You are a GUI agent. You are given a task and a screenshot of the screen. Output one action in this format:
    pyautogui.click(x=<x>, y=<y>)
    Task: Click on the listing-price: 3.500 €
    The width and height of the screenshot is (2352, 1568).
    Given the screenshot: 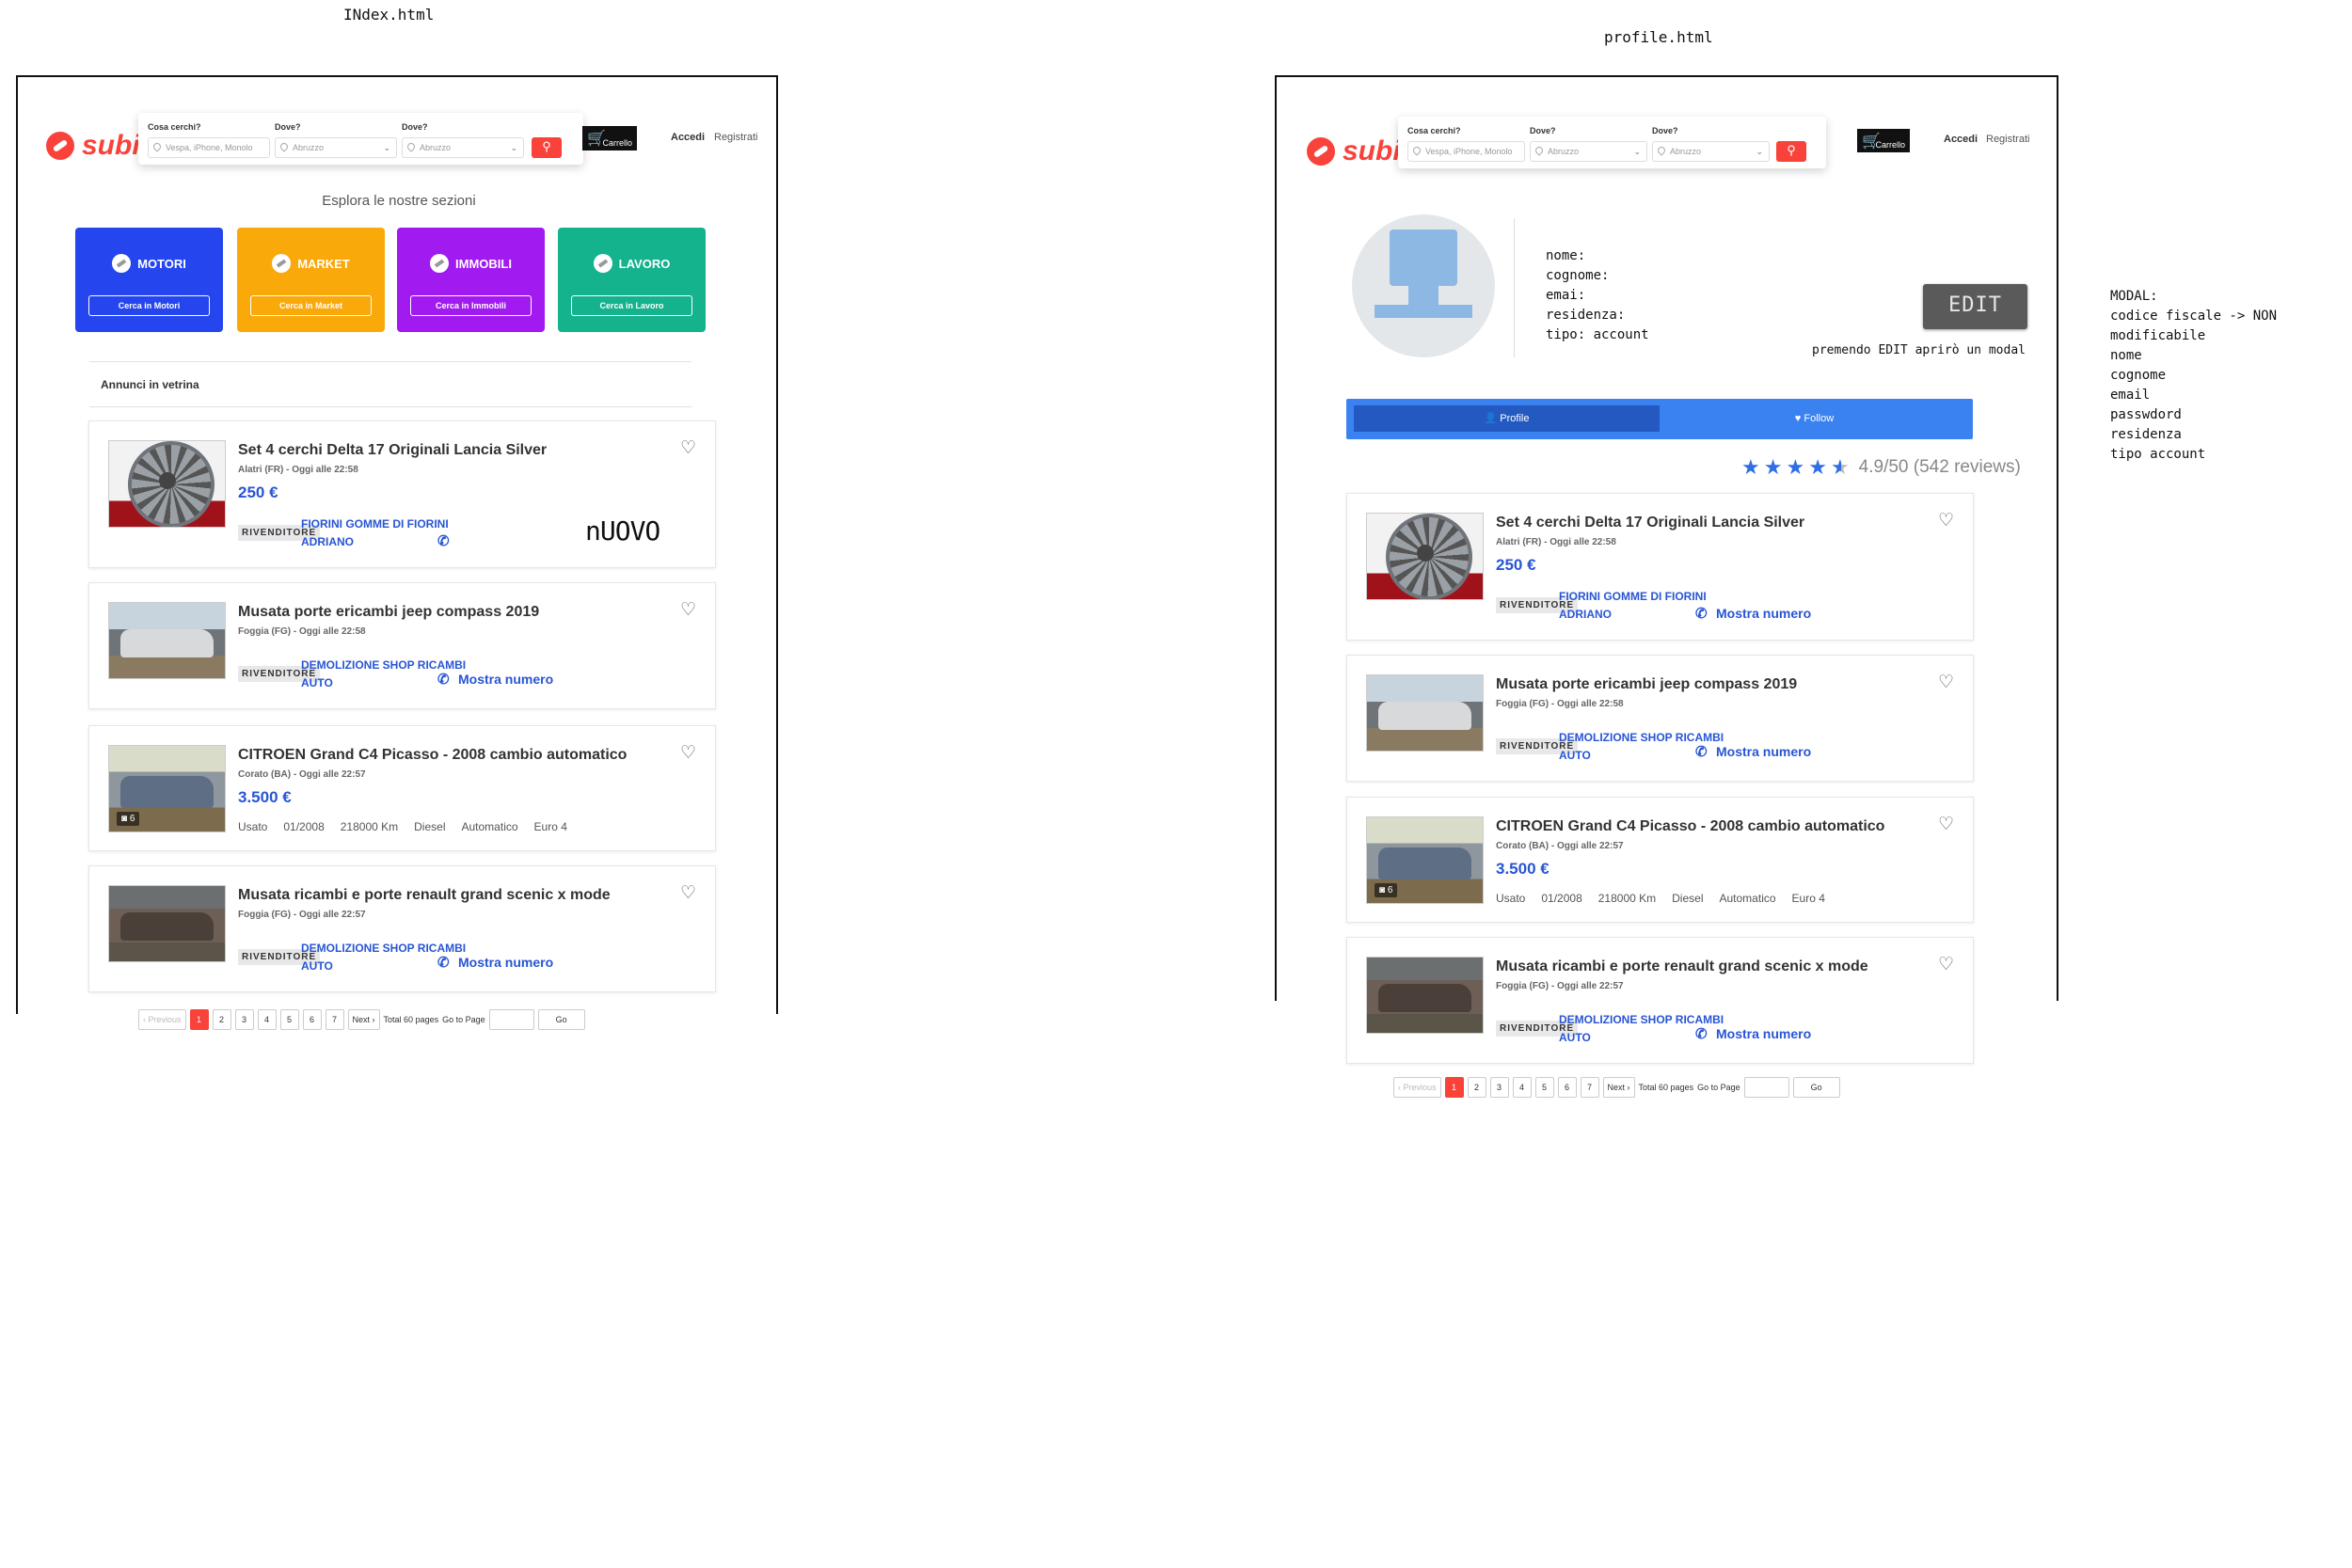 What is the action you would take?
    pyautogui.click(x=265, y=797)
    